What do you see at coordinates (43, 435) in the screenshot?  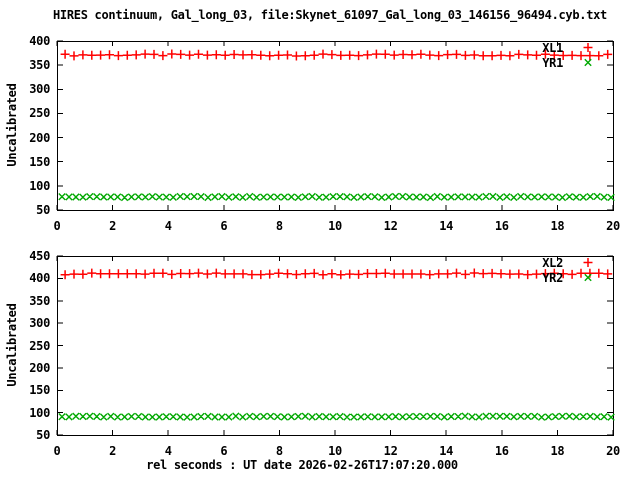 I see `y-tick-label-bottom: 50` at bounding box center [43, 435].